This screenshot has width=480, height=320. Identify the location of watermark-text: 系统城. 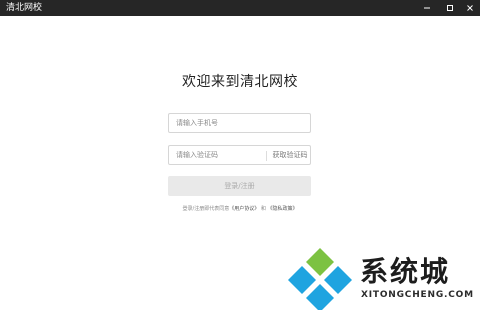
(405, 271).